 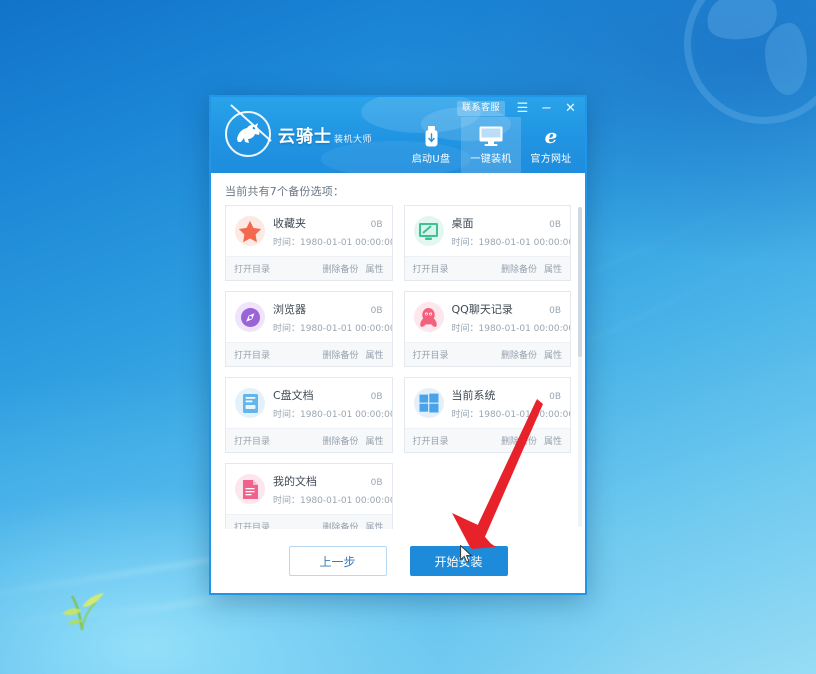 What do you see at coordinates (248, 134) in the screenshot?
I see `horse-rider-logo-icon` at bounding box center [248, 134].